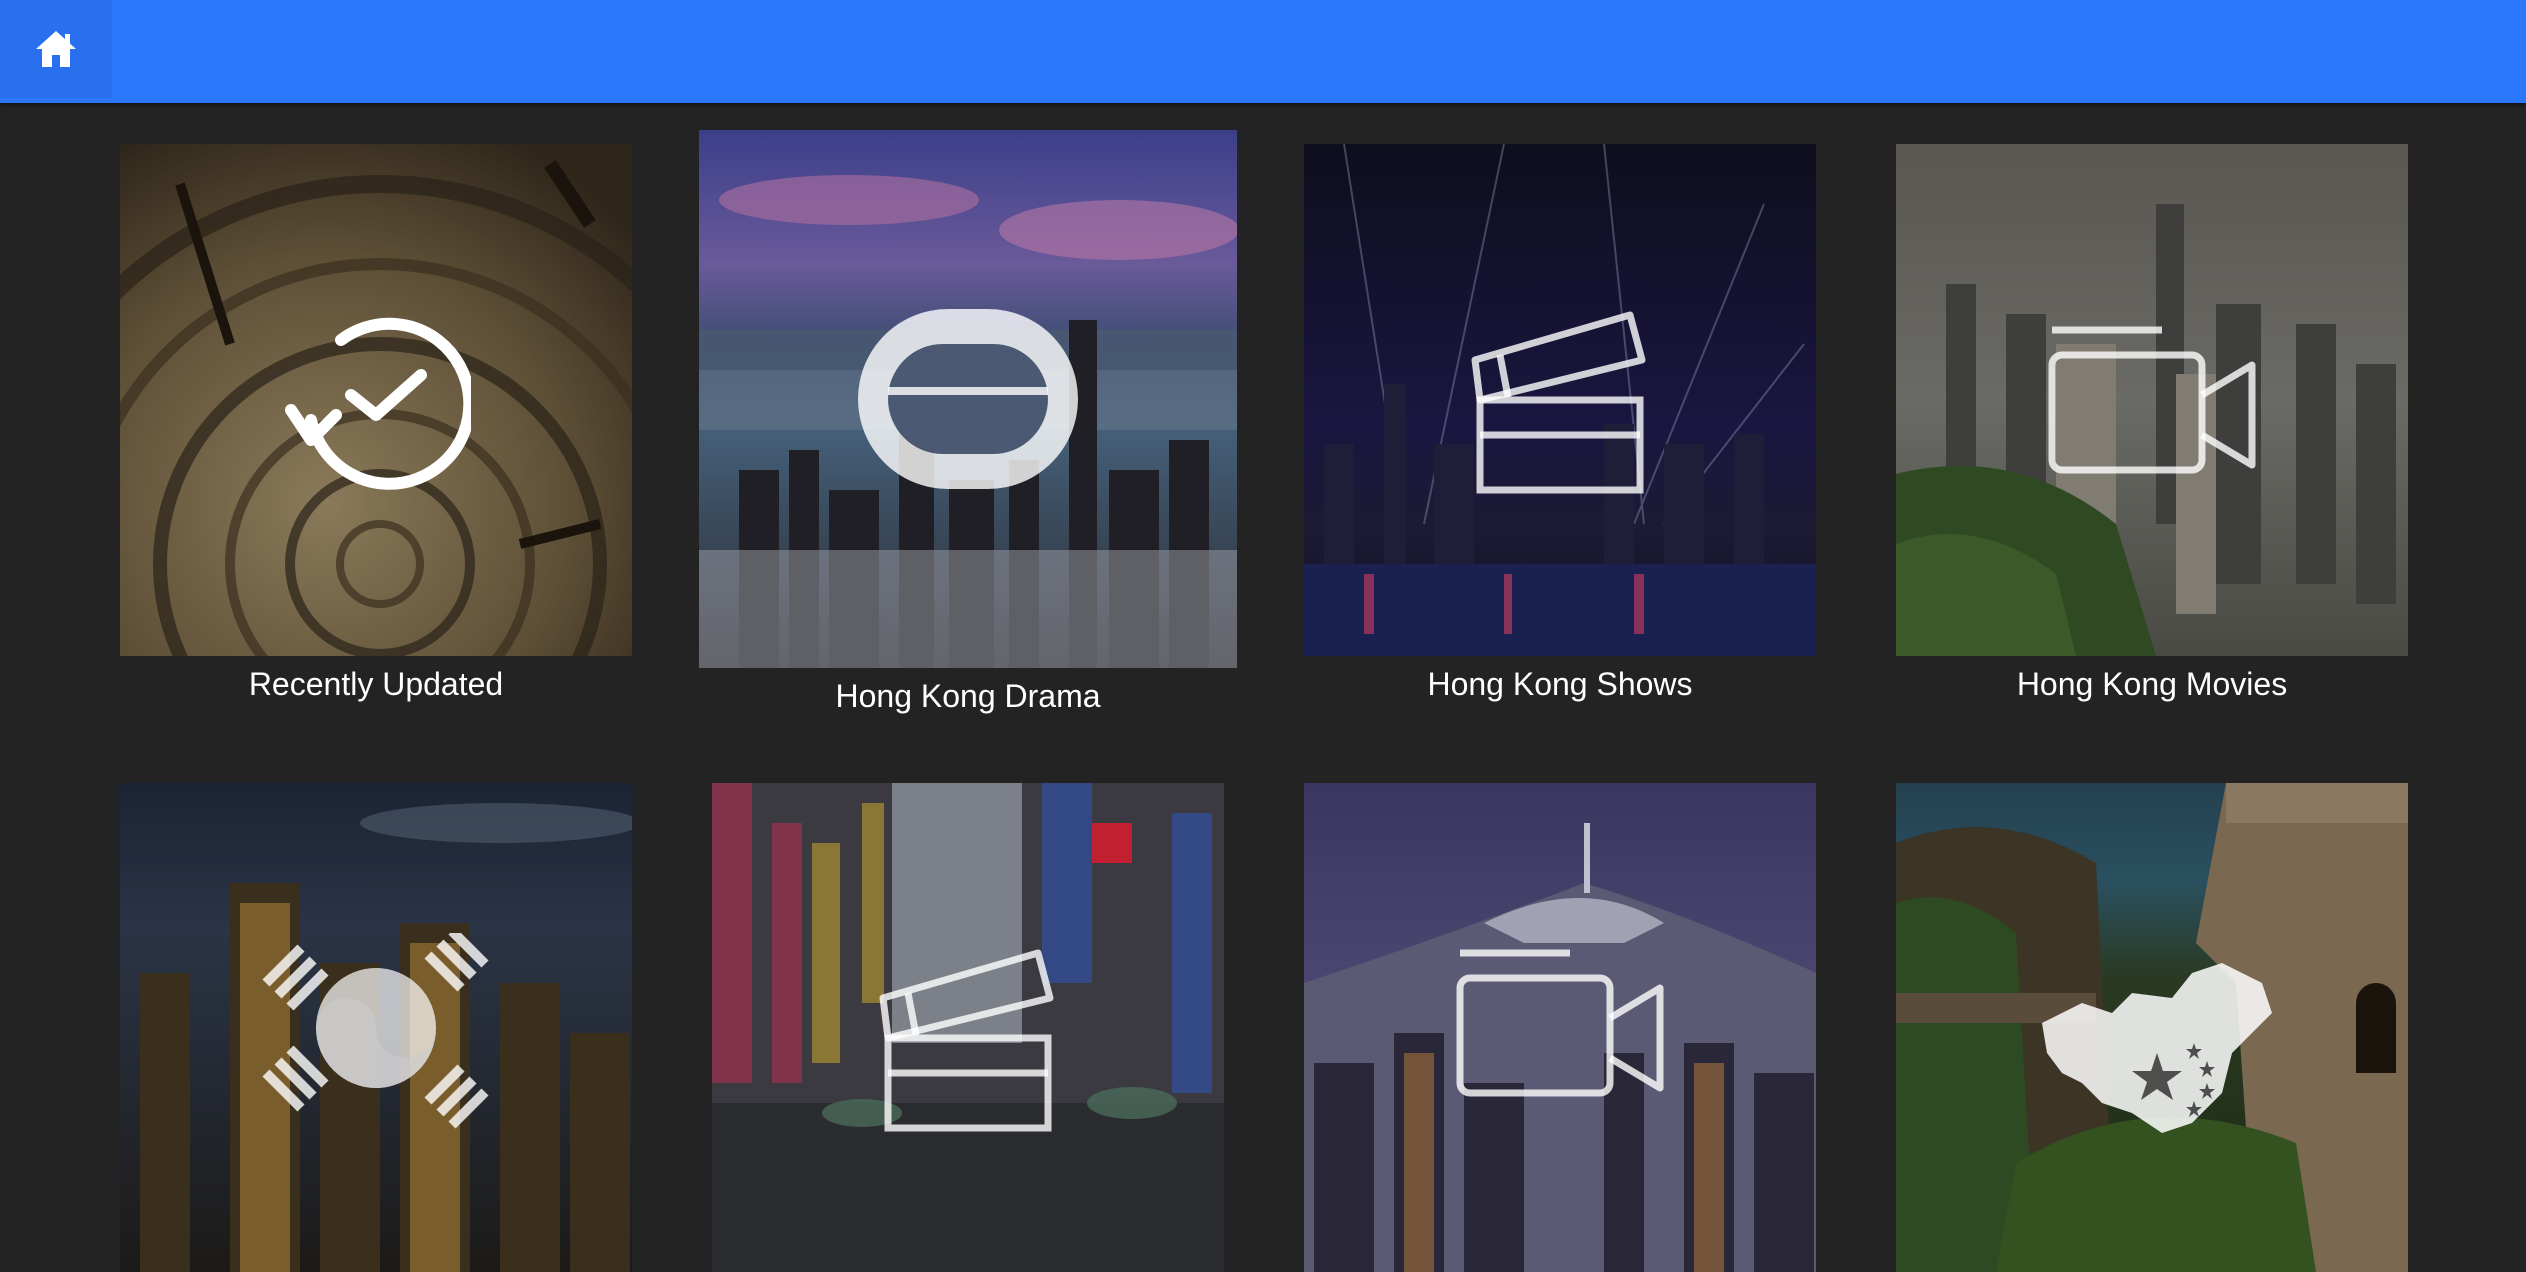  I want to click on category-tile-recently-updated: Recently Updated, so click(376, 429).